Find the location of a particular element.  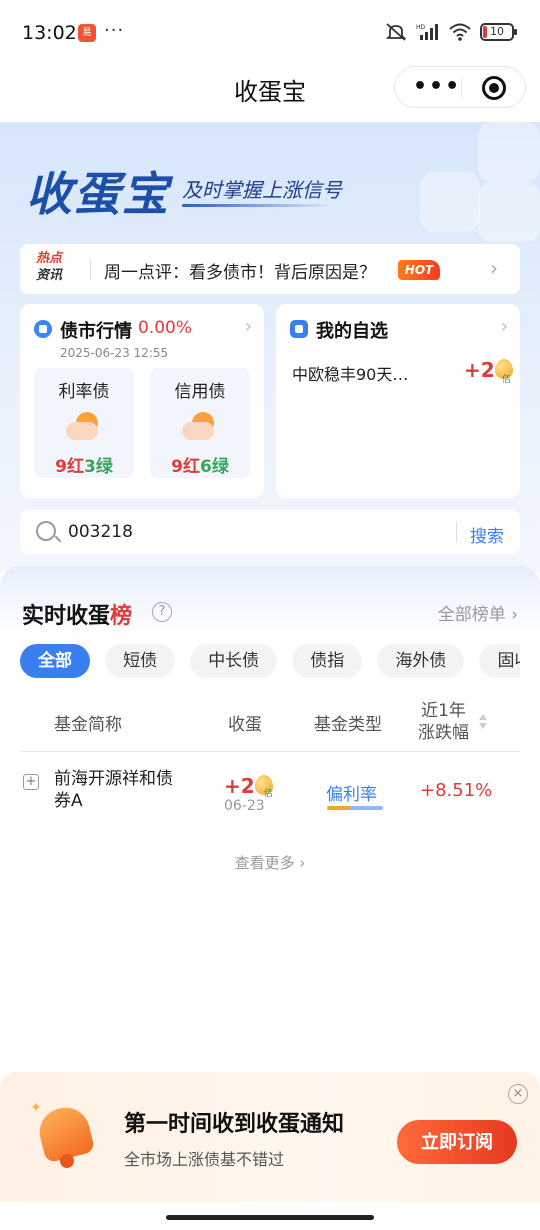

search-icon is located at coordinates (46, 531).